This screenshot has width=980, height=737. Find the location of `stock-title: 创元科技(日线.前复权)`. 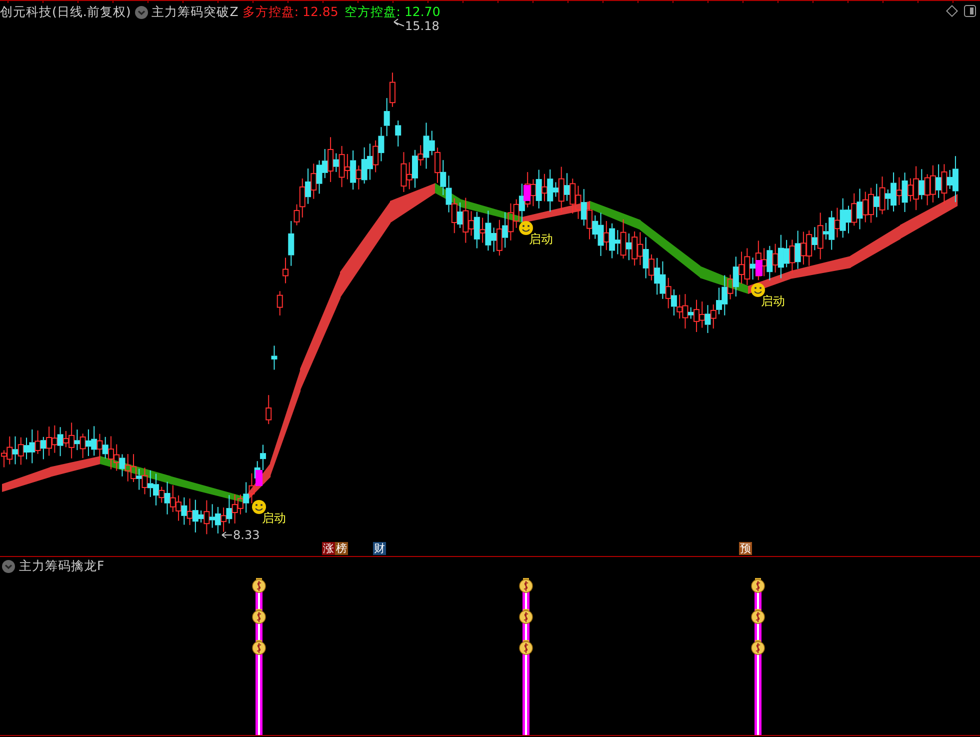

stock-title: 创元科技(日线.前复权) is located at coordinates (65, 11).